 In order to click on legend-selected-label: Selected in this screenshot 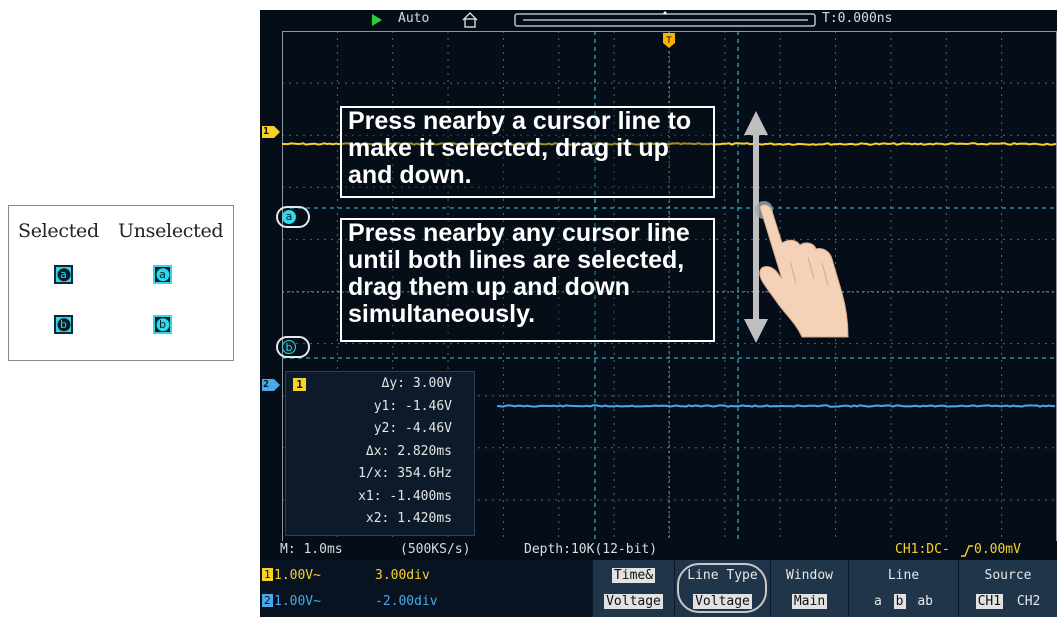, I will do `click(58, 231)`.